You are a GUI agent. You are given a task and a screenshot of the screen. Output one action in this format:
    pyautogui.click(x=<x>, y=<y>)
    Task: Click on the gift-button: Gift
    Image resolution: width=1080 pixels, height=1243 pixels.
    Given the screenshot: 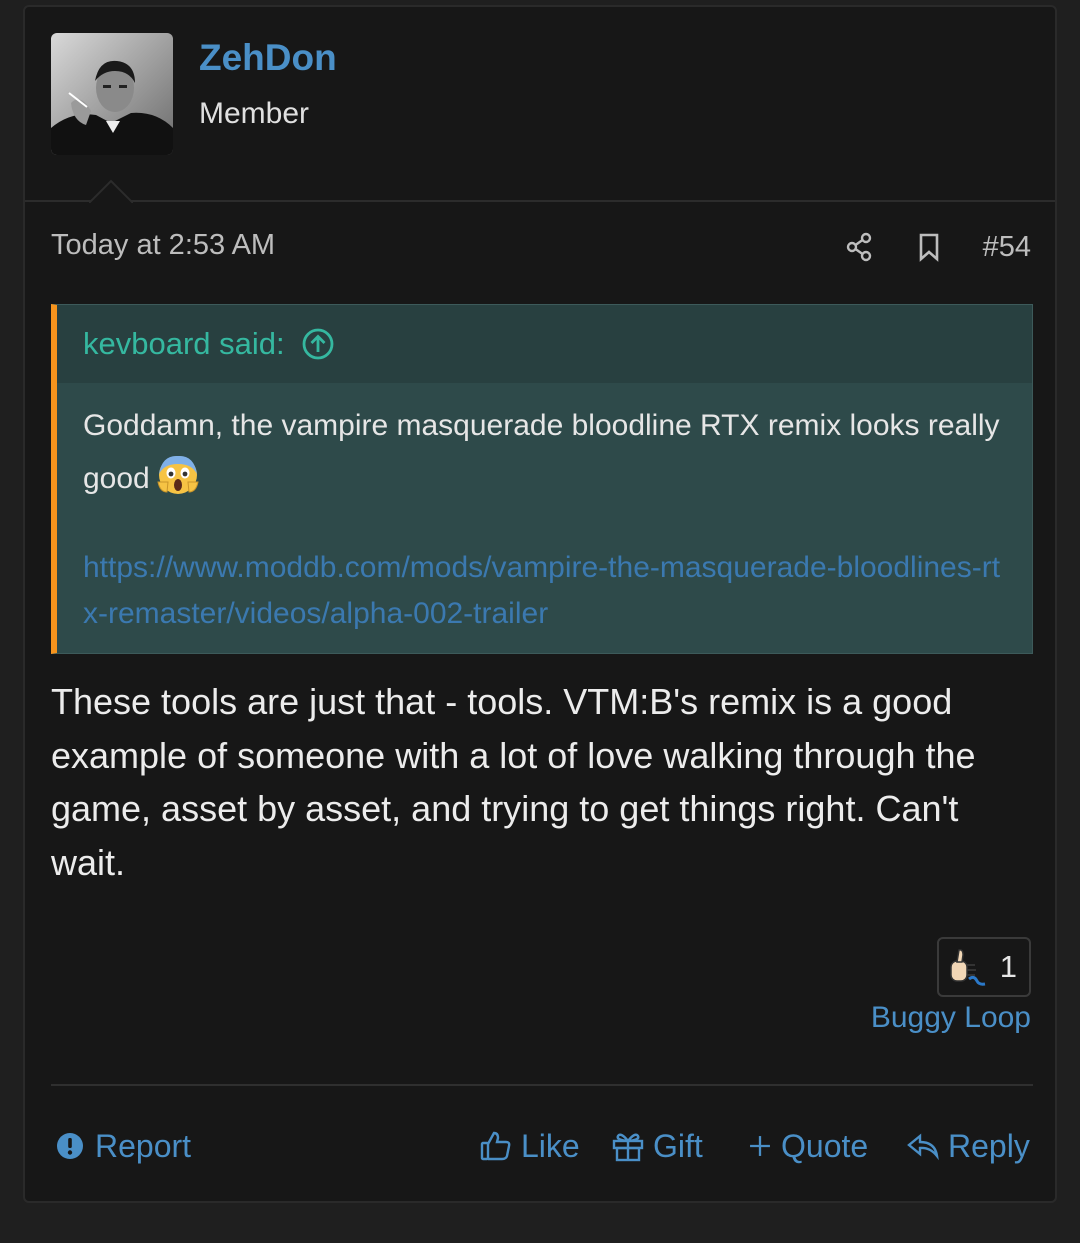 What is the action you would take?
    pyautogui.click(x=657, y=1146)
    